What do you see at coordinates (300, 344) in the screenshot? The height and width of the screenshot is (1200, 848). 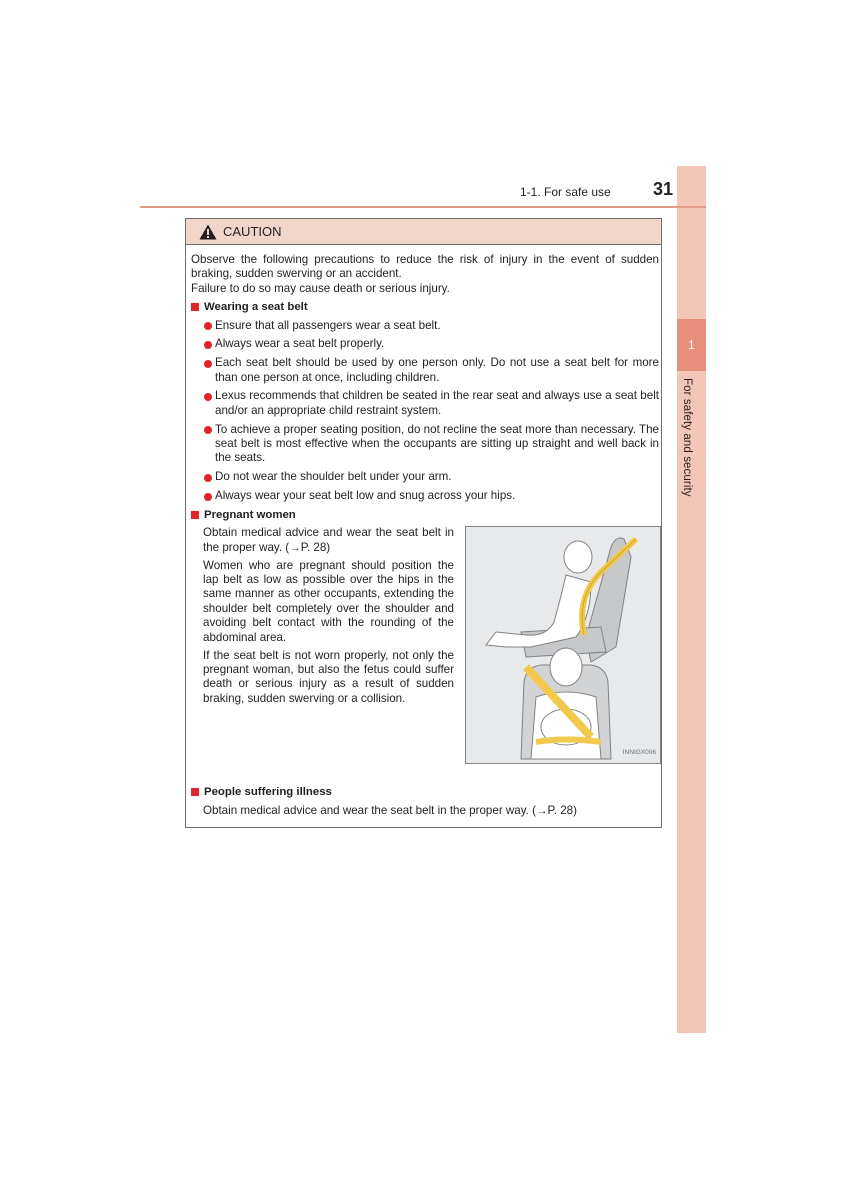 I see `list-item-text: Always wear a seat belt properly.` at bounding box center [300, 344].